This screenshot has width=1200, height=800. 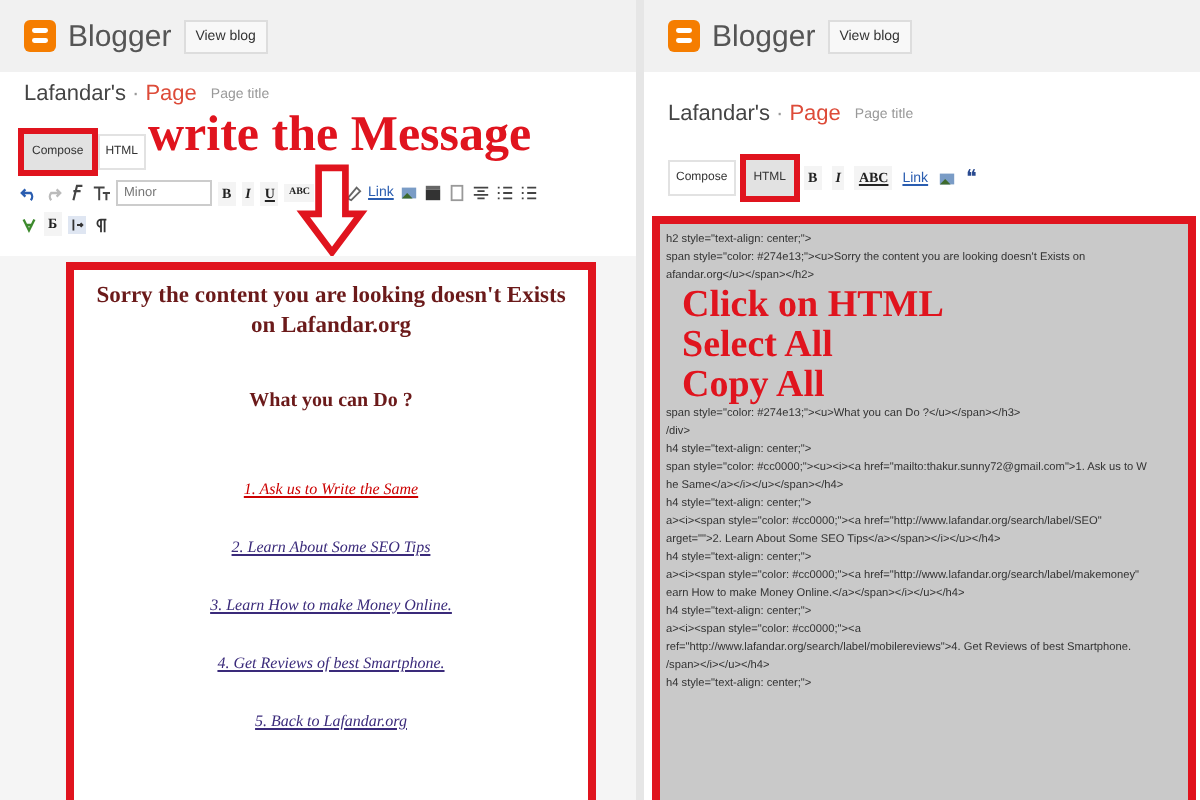 I want to click on align-icon, so click(x=480, y=193).